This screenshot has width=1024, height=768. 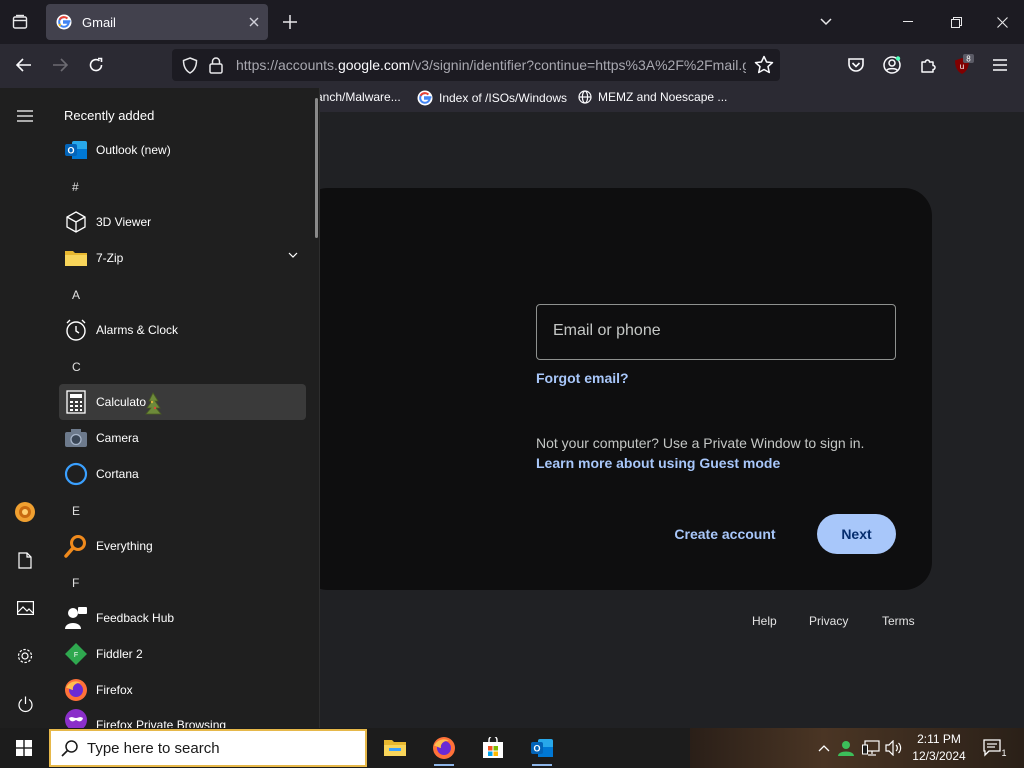 I want to click on power-button, so click(x=25, y=704).